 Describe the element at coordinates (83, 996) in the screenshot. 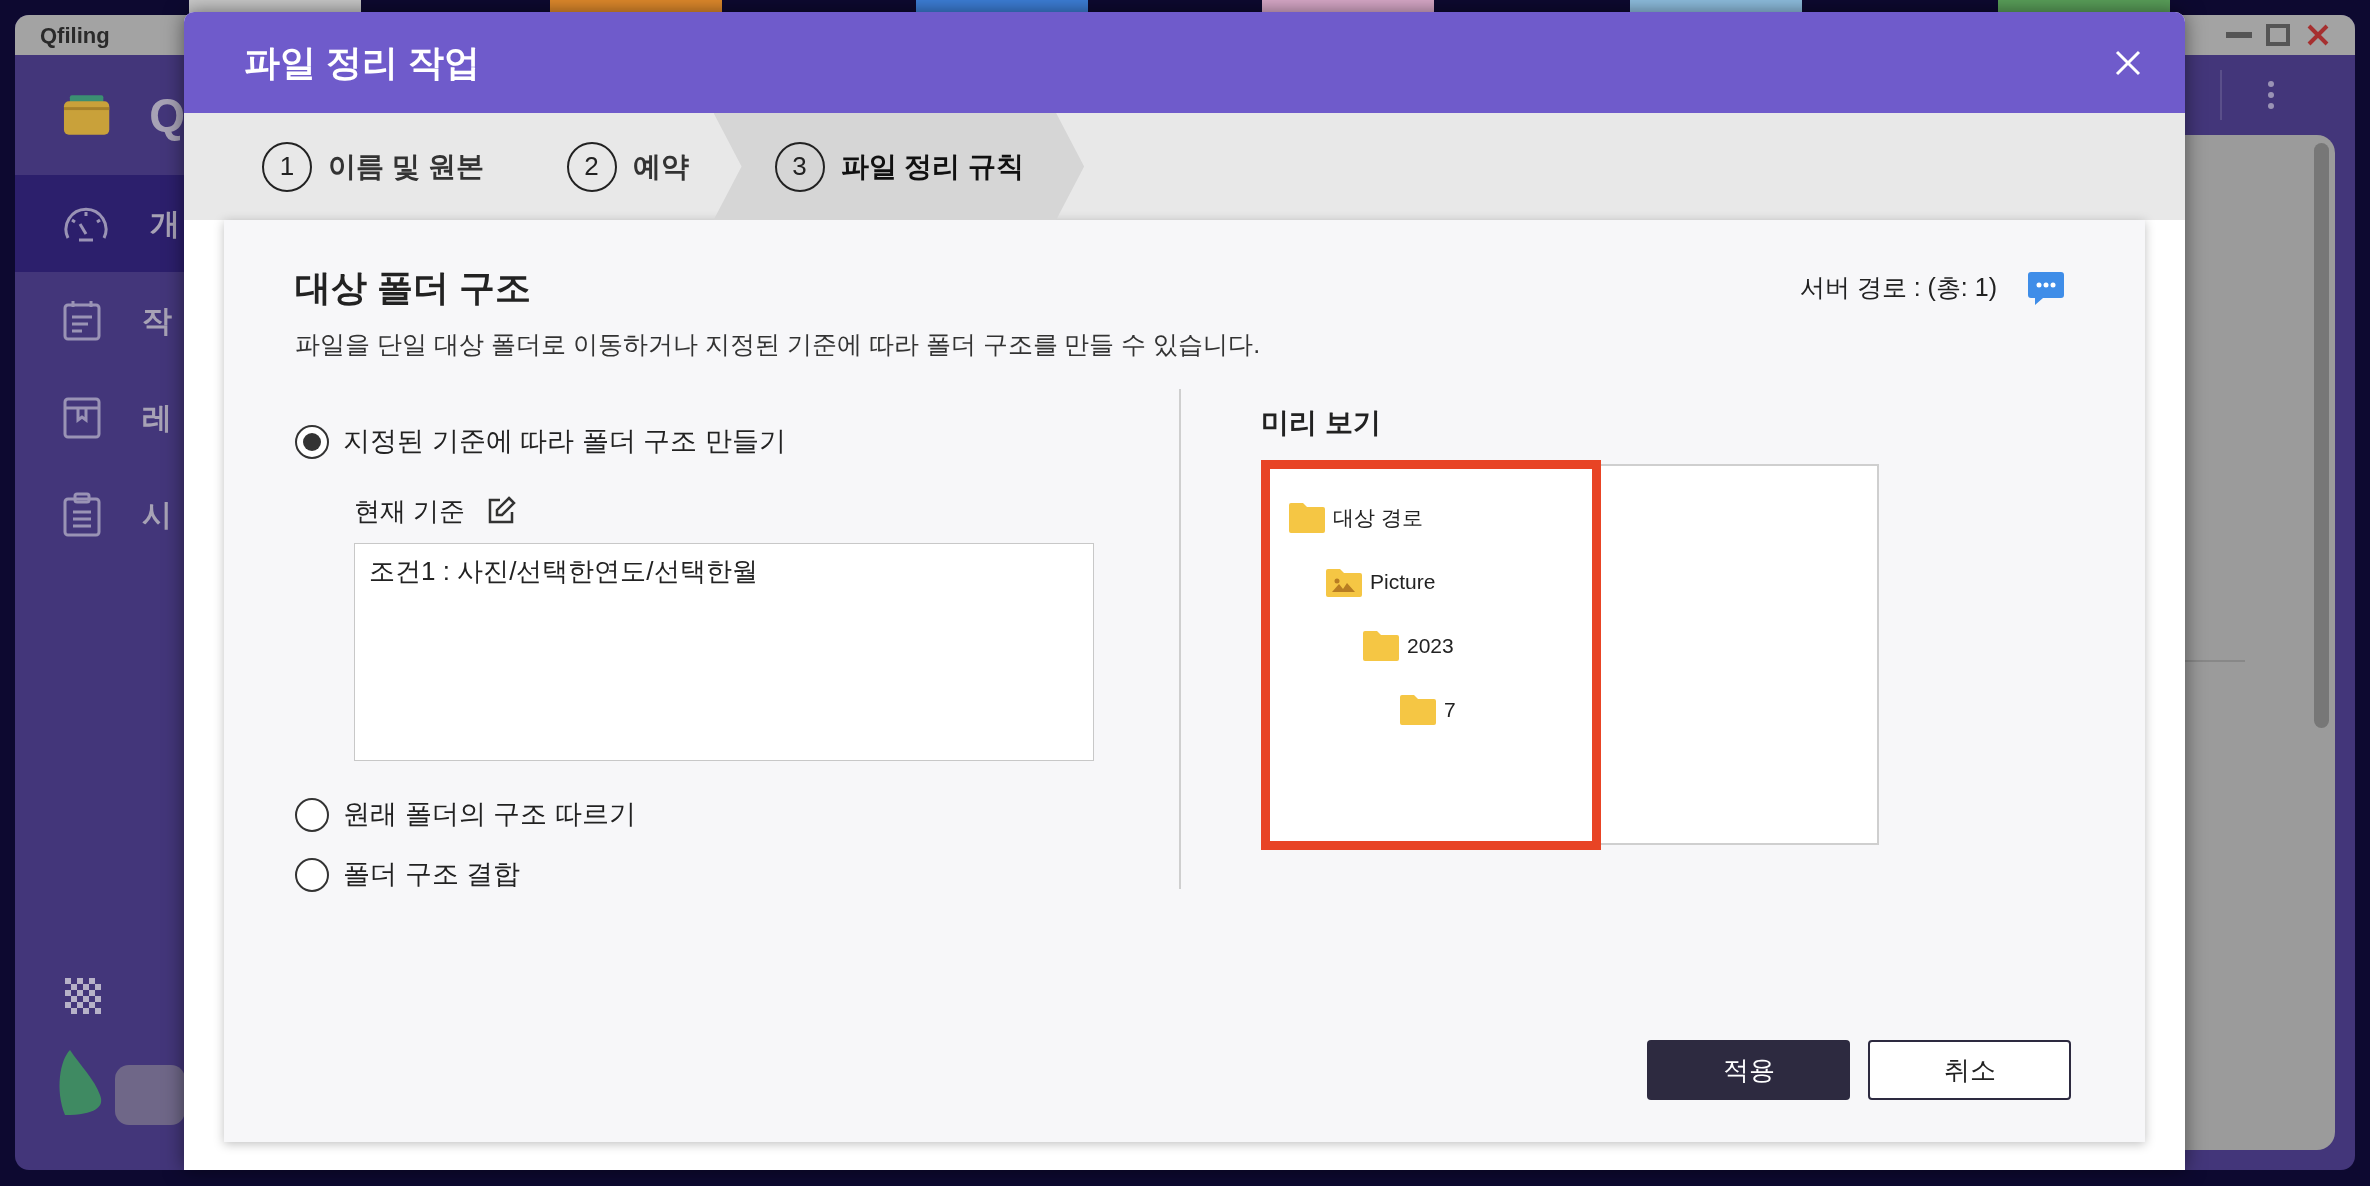

I see `grid-icon` at that location.